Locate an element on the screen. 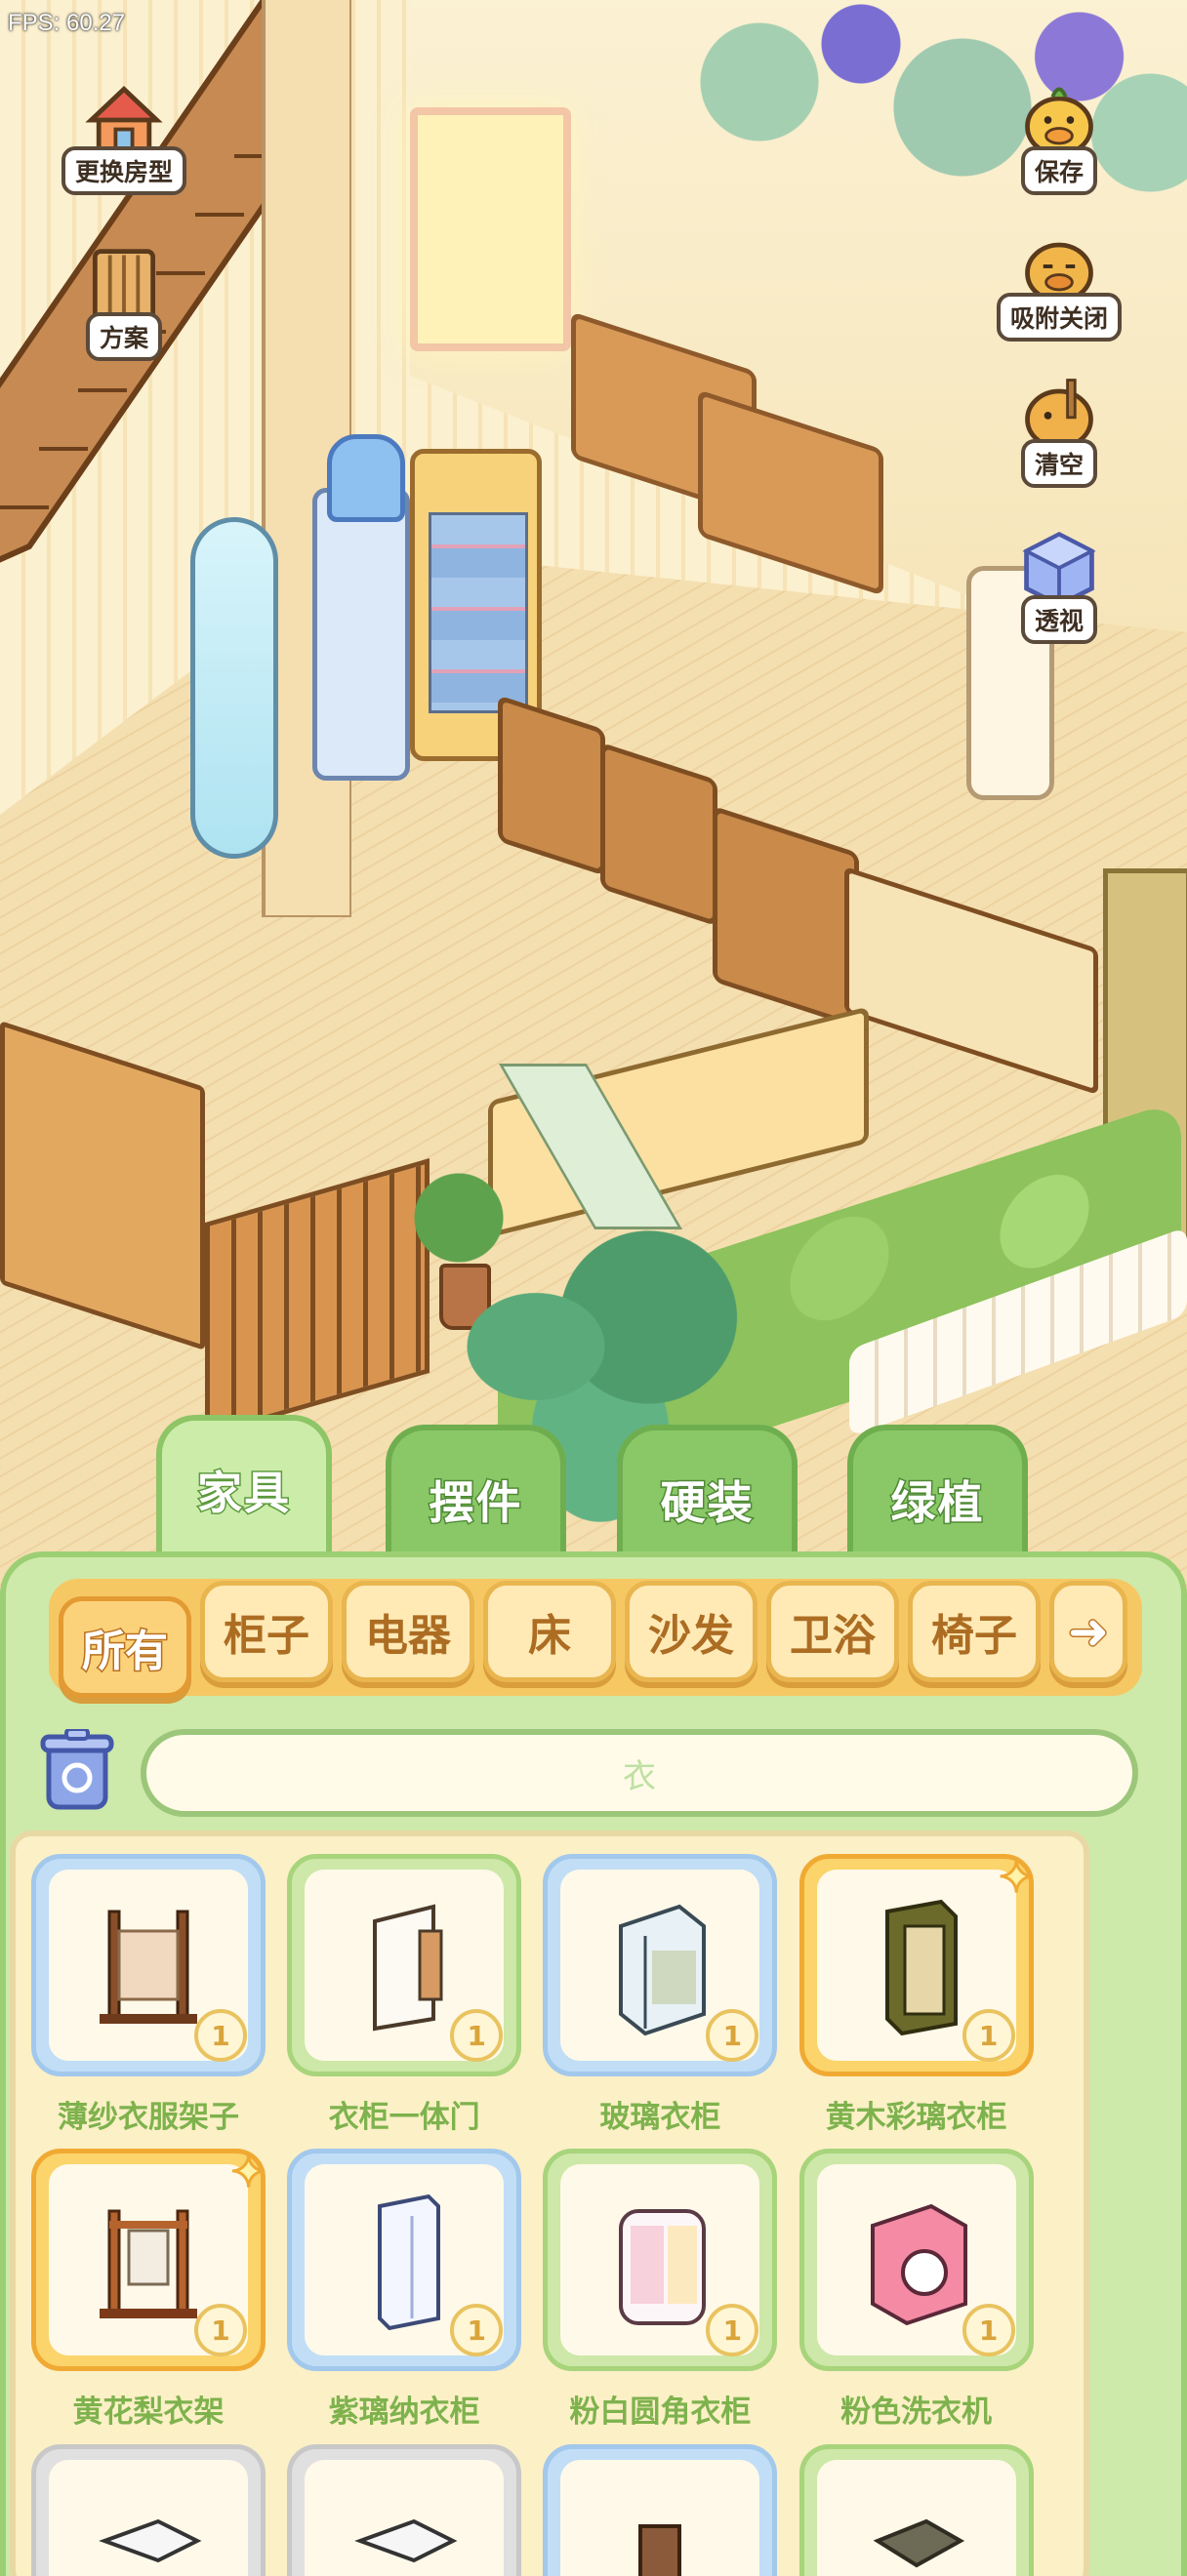 This screenshot has height=2576, width=1187. wood-cabinet-icon is located at coordinates (660, 2517).